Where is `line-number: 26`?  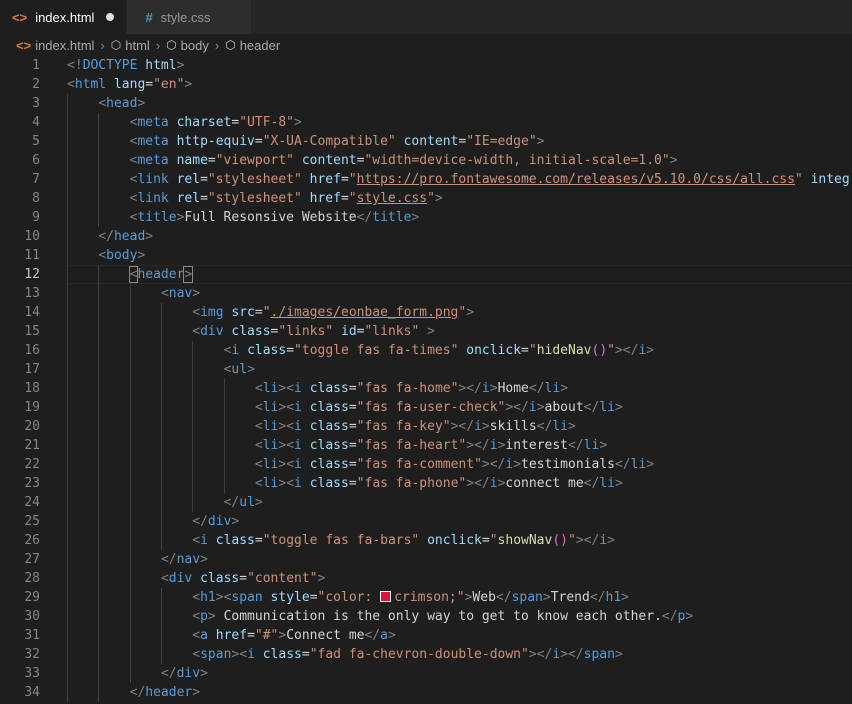
line-number: 26 is located at coordinates (32, 540).